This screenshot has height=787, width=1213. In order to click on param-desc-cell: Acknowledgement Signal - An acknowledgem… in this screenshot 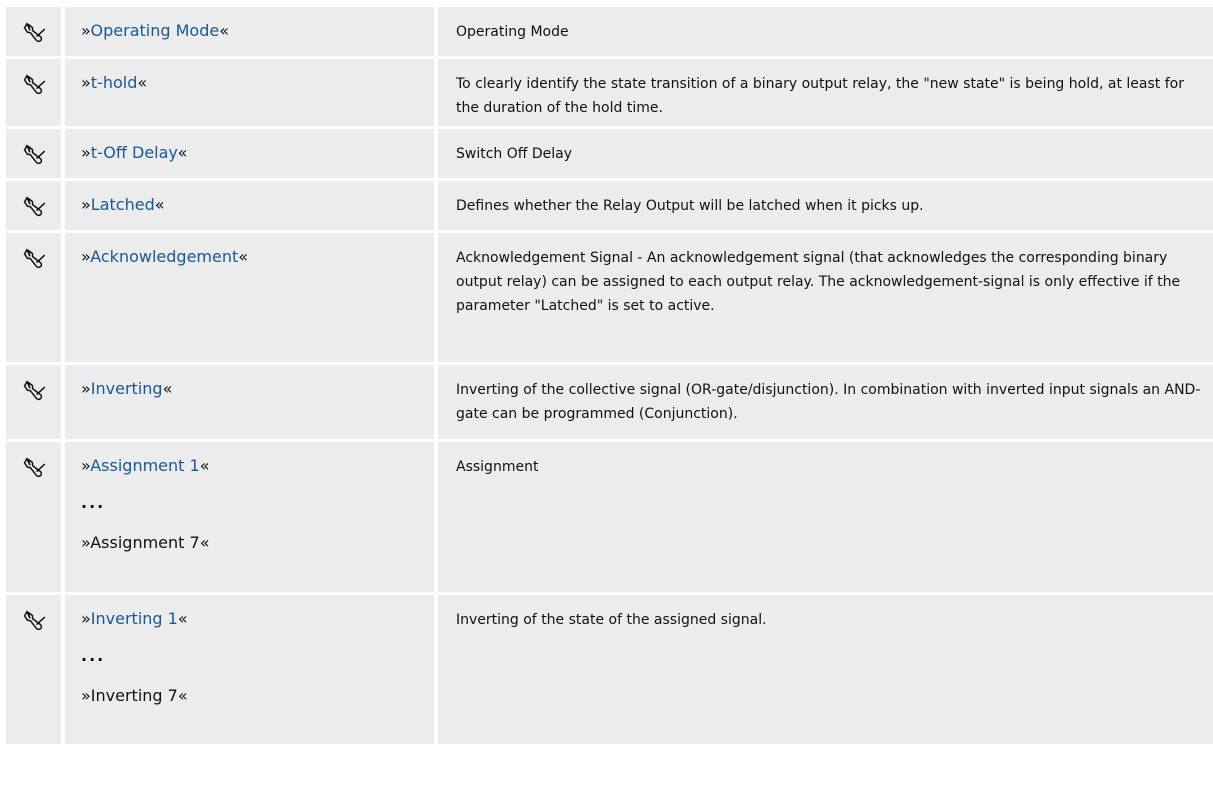, I will do `click(825, 299)`.